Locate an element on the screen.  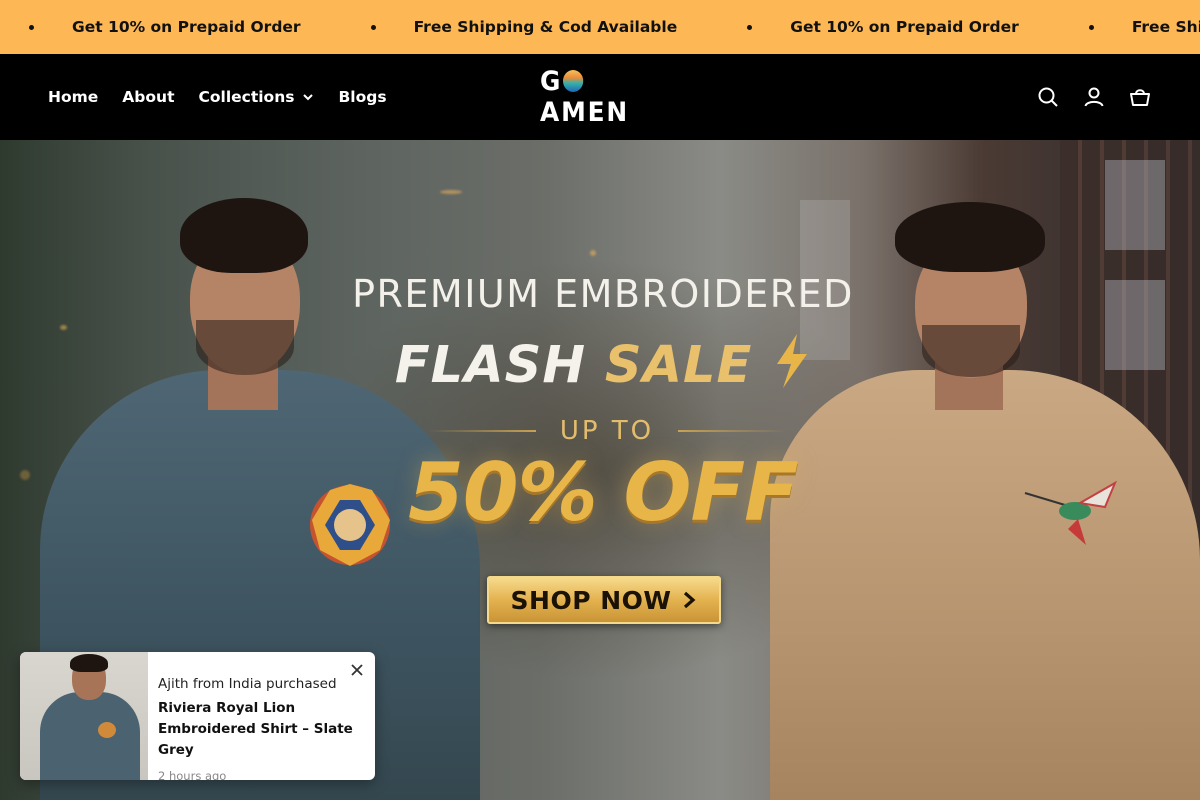
main-nav: Home About Collections Blogs is located at coordinates (217, 97).